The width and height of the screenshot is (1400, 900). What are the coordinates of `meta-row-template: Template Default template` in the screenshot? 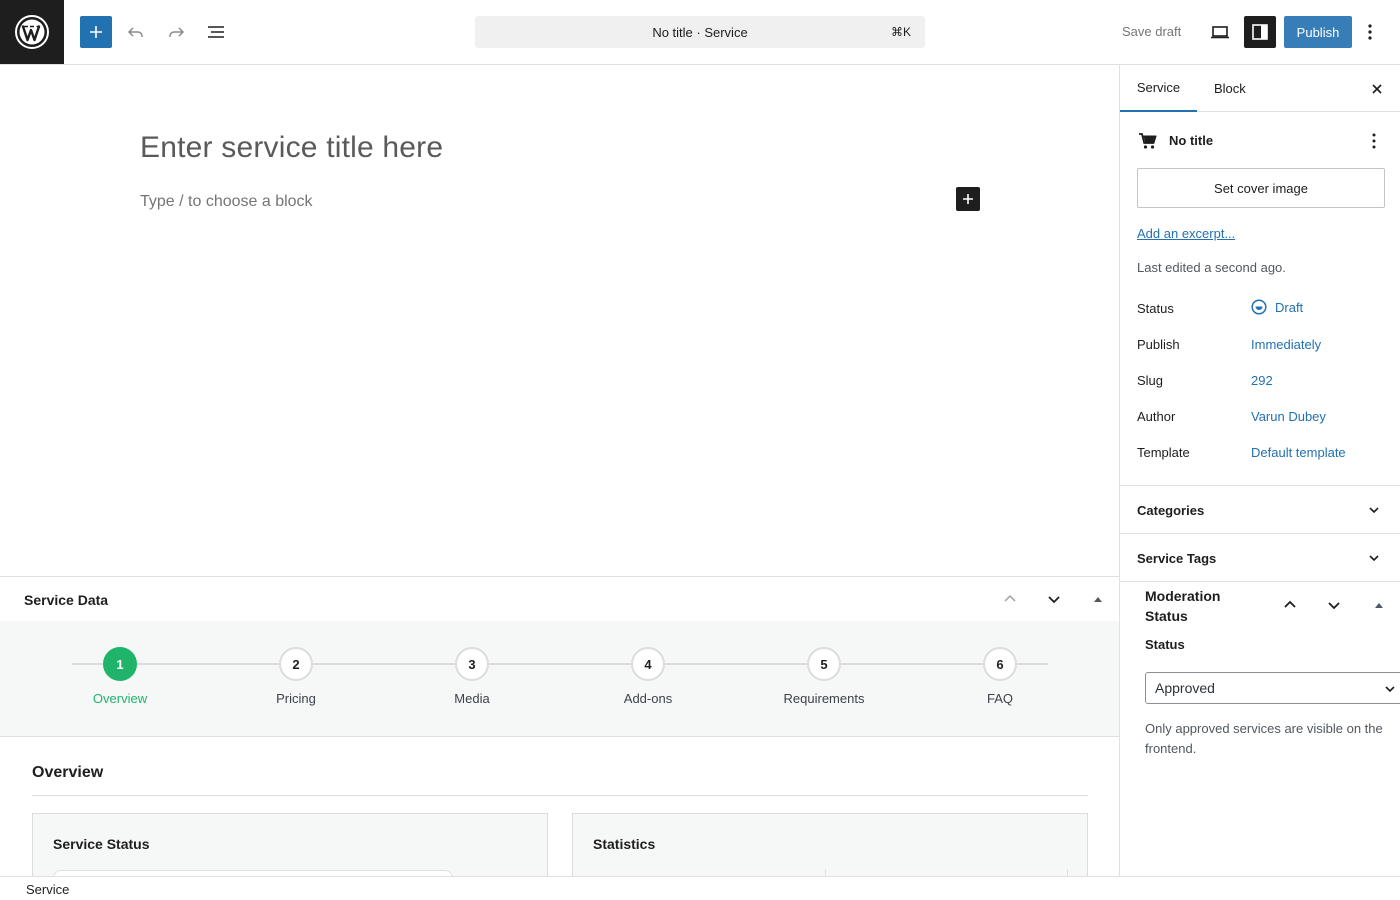 It's located at (1262, 453).